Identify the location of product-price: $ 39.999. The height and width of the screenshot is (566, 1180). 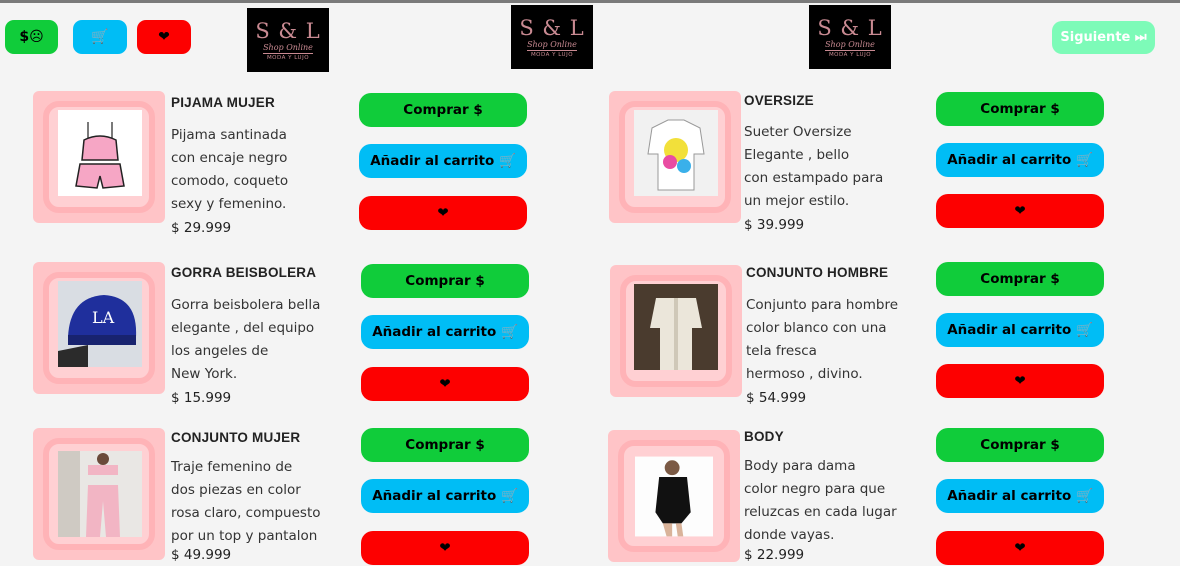
(774, 225).